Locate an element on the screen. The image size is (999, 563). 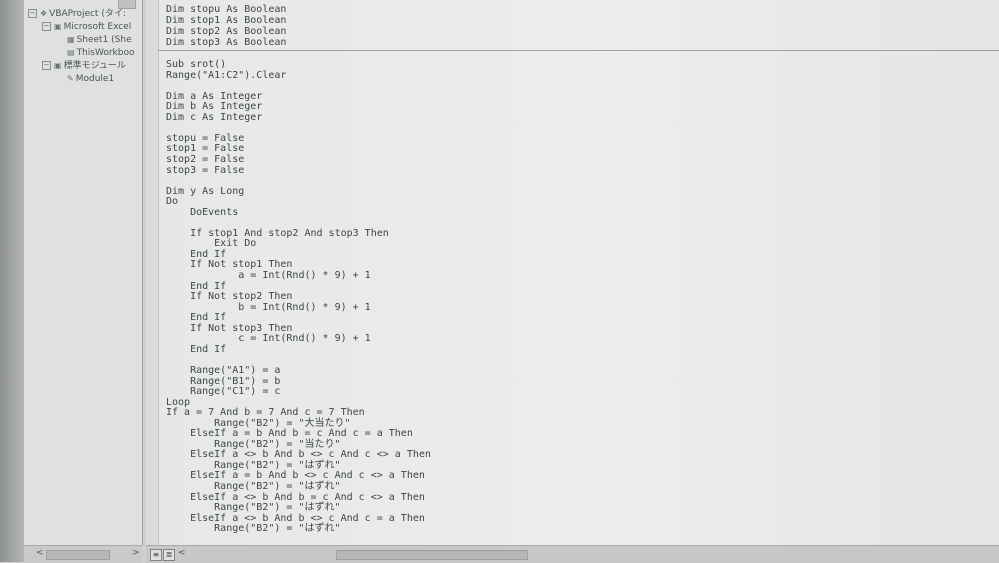
screen-bezel is located at coordinates (12, 281).